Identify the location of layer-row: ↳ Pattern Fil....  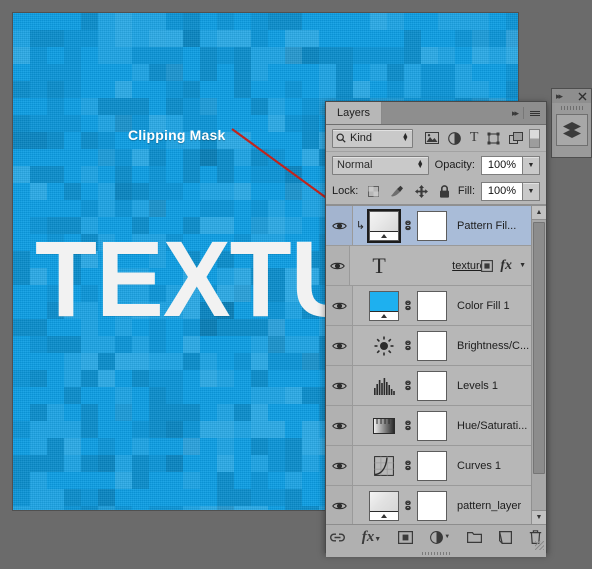
(429, 226).